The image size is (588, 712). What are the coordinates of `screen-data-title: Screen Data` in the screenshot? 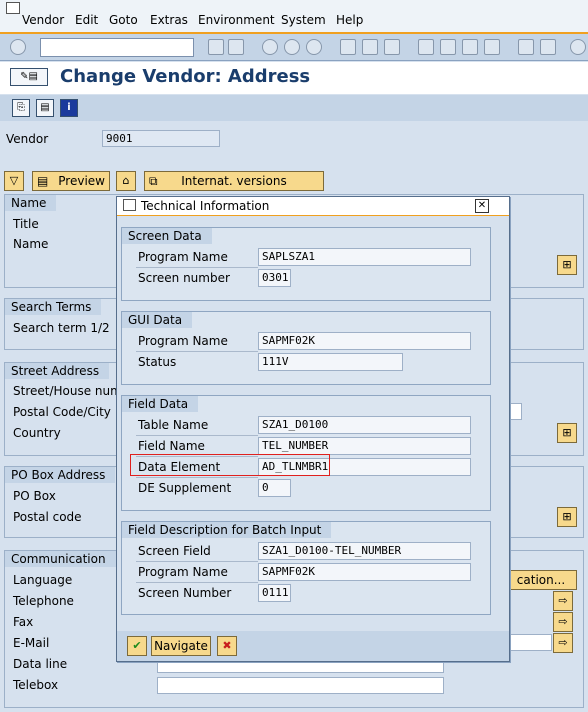 It's located at (167, 236).